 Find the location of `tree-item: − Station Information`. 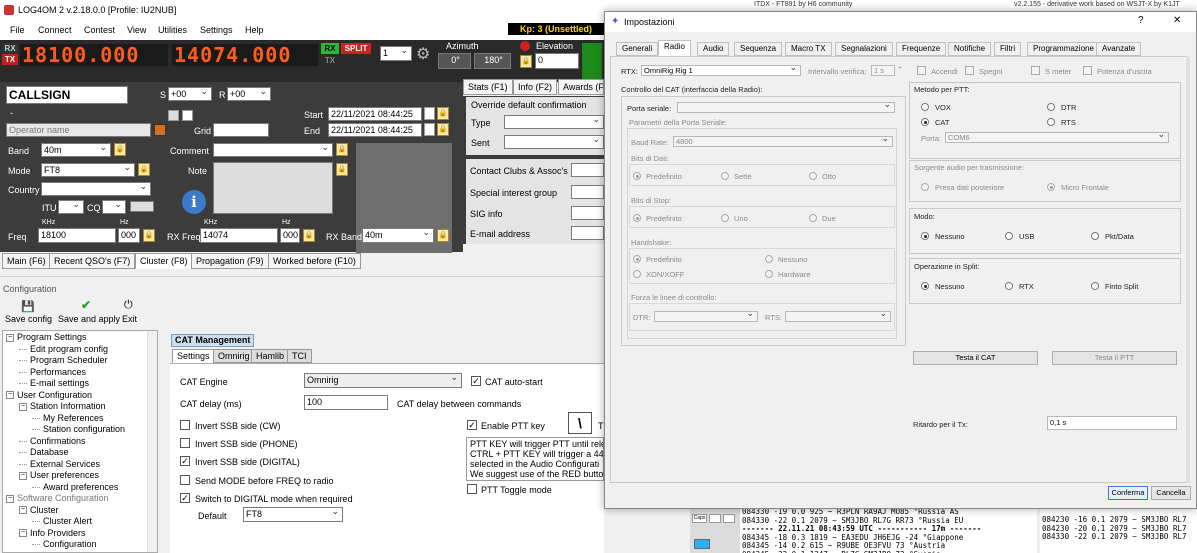

tree-item: − Station Information is located at coordinates (62, 406).